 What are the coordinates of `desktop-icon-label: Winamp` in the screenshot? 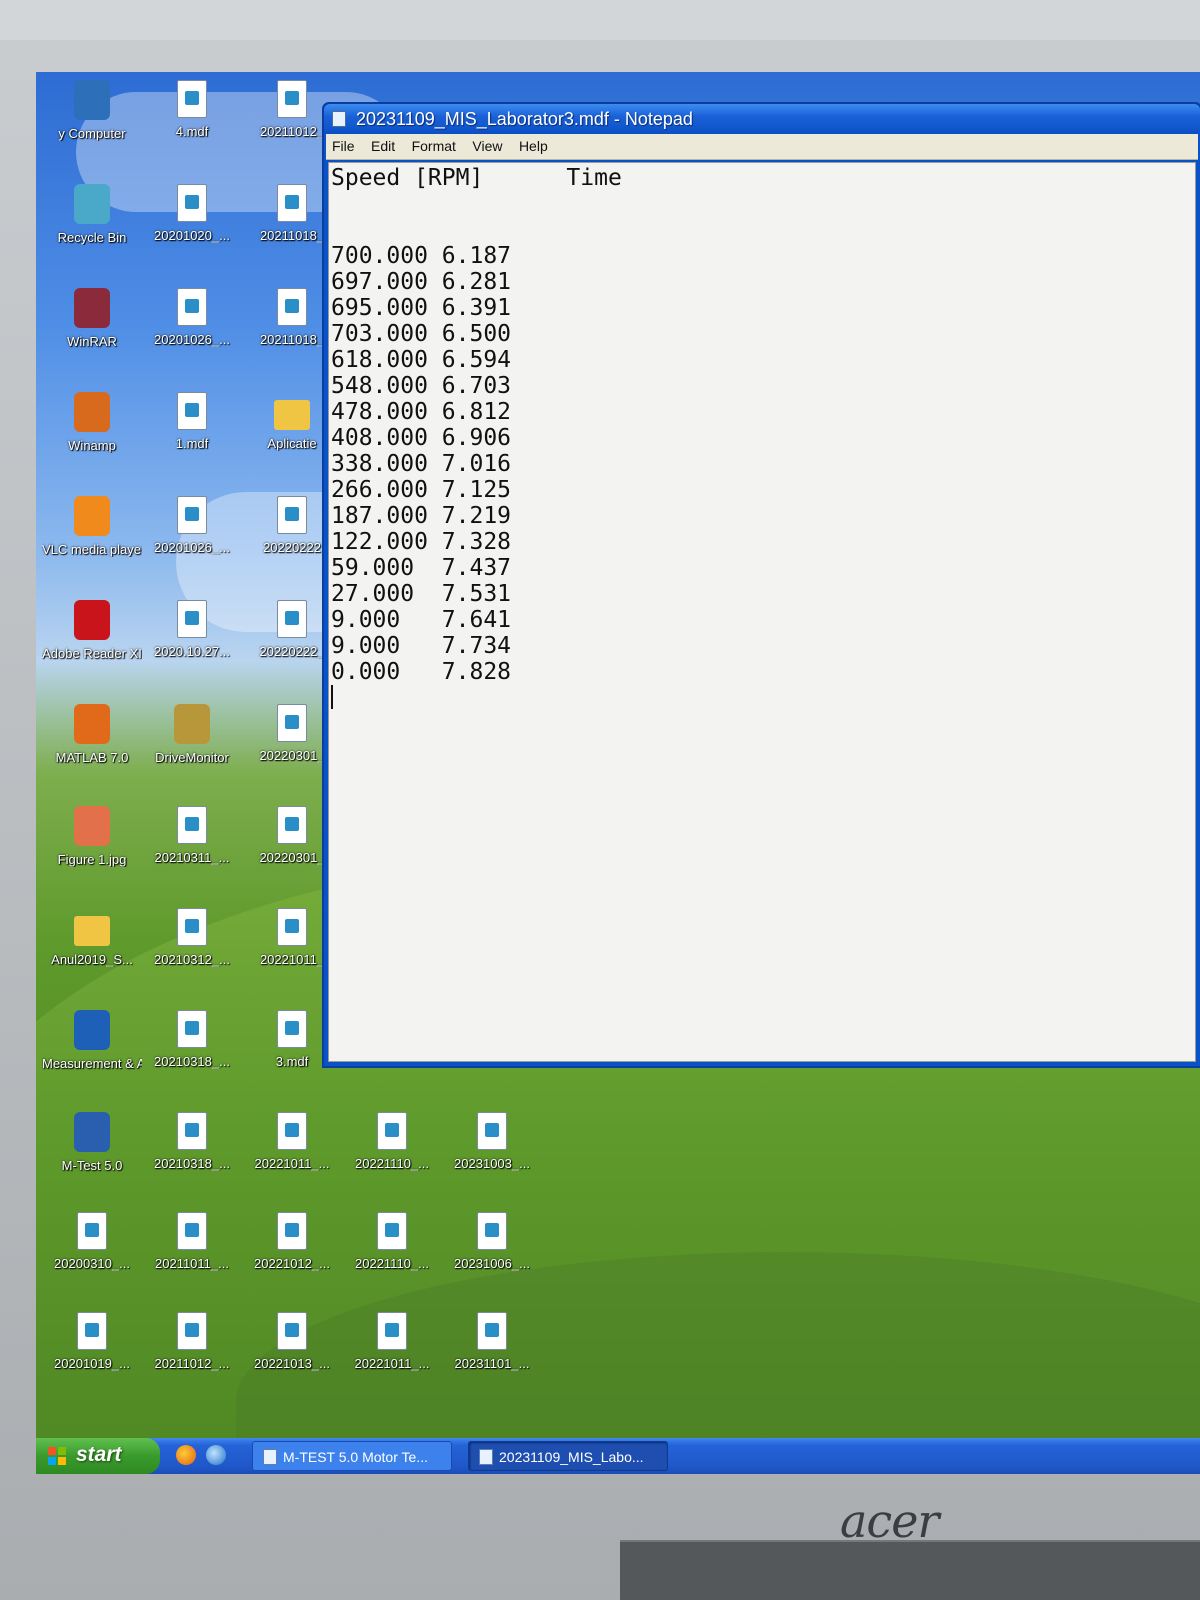 It's located at (92, 445).